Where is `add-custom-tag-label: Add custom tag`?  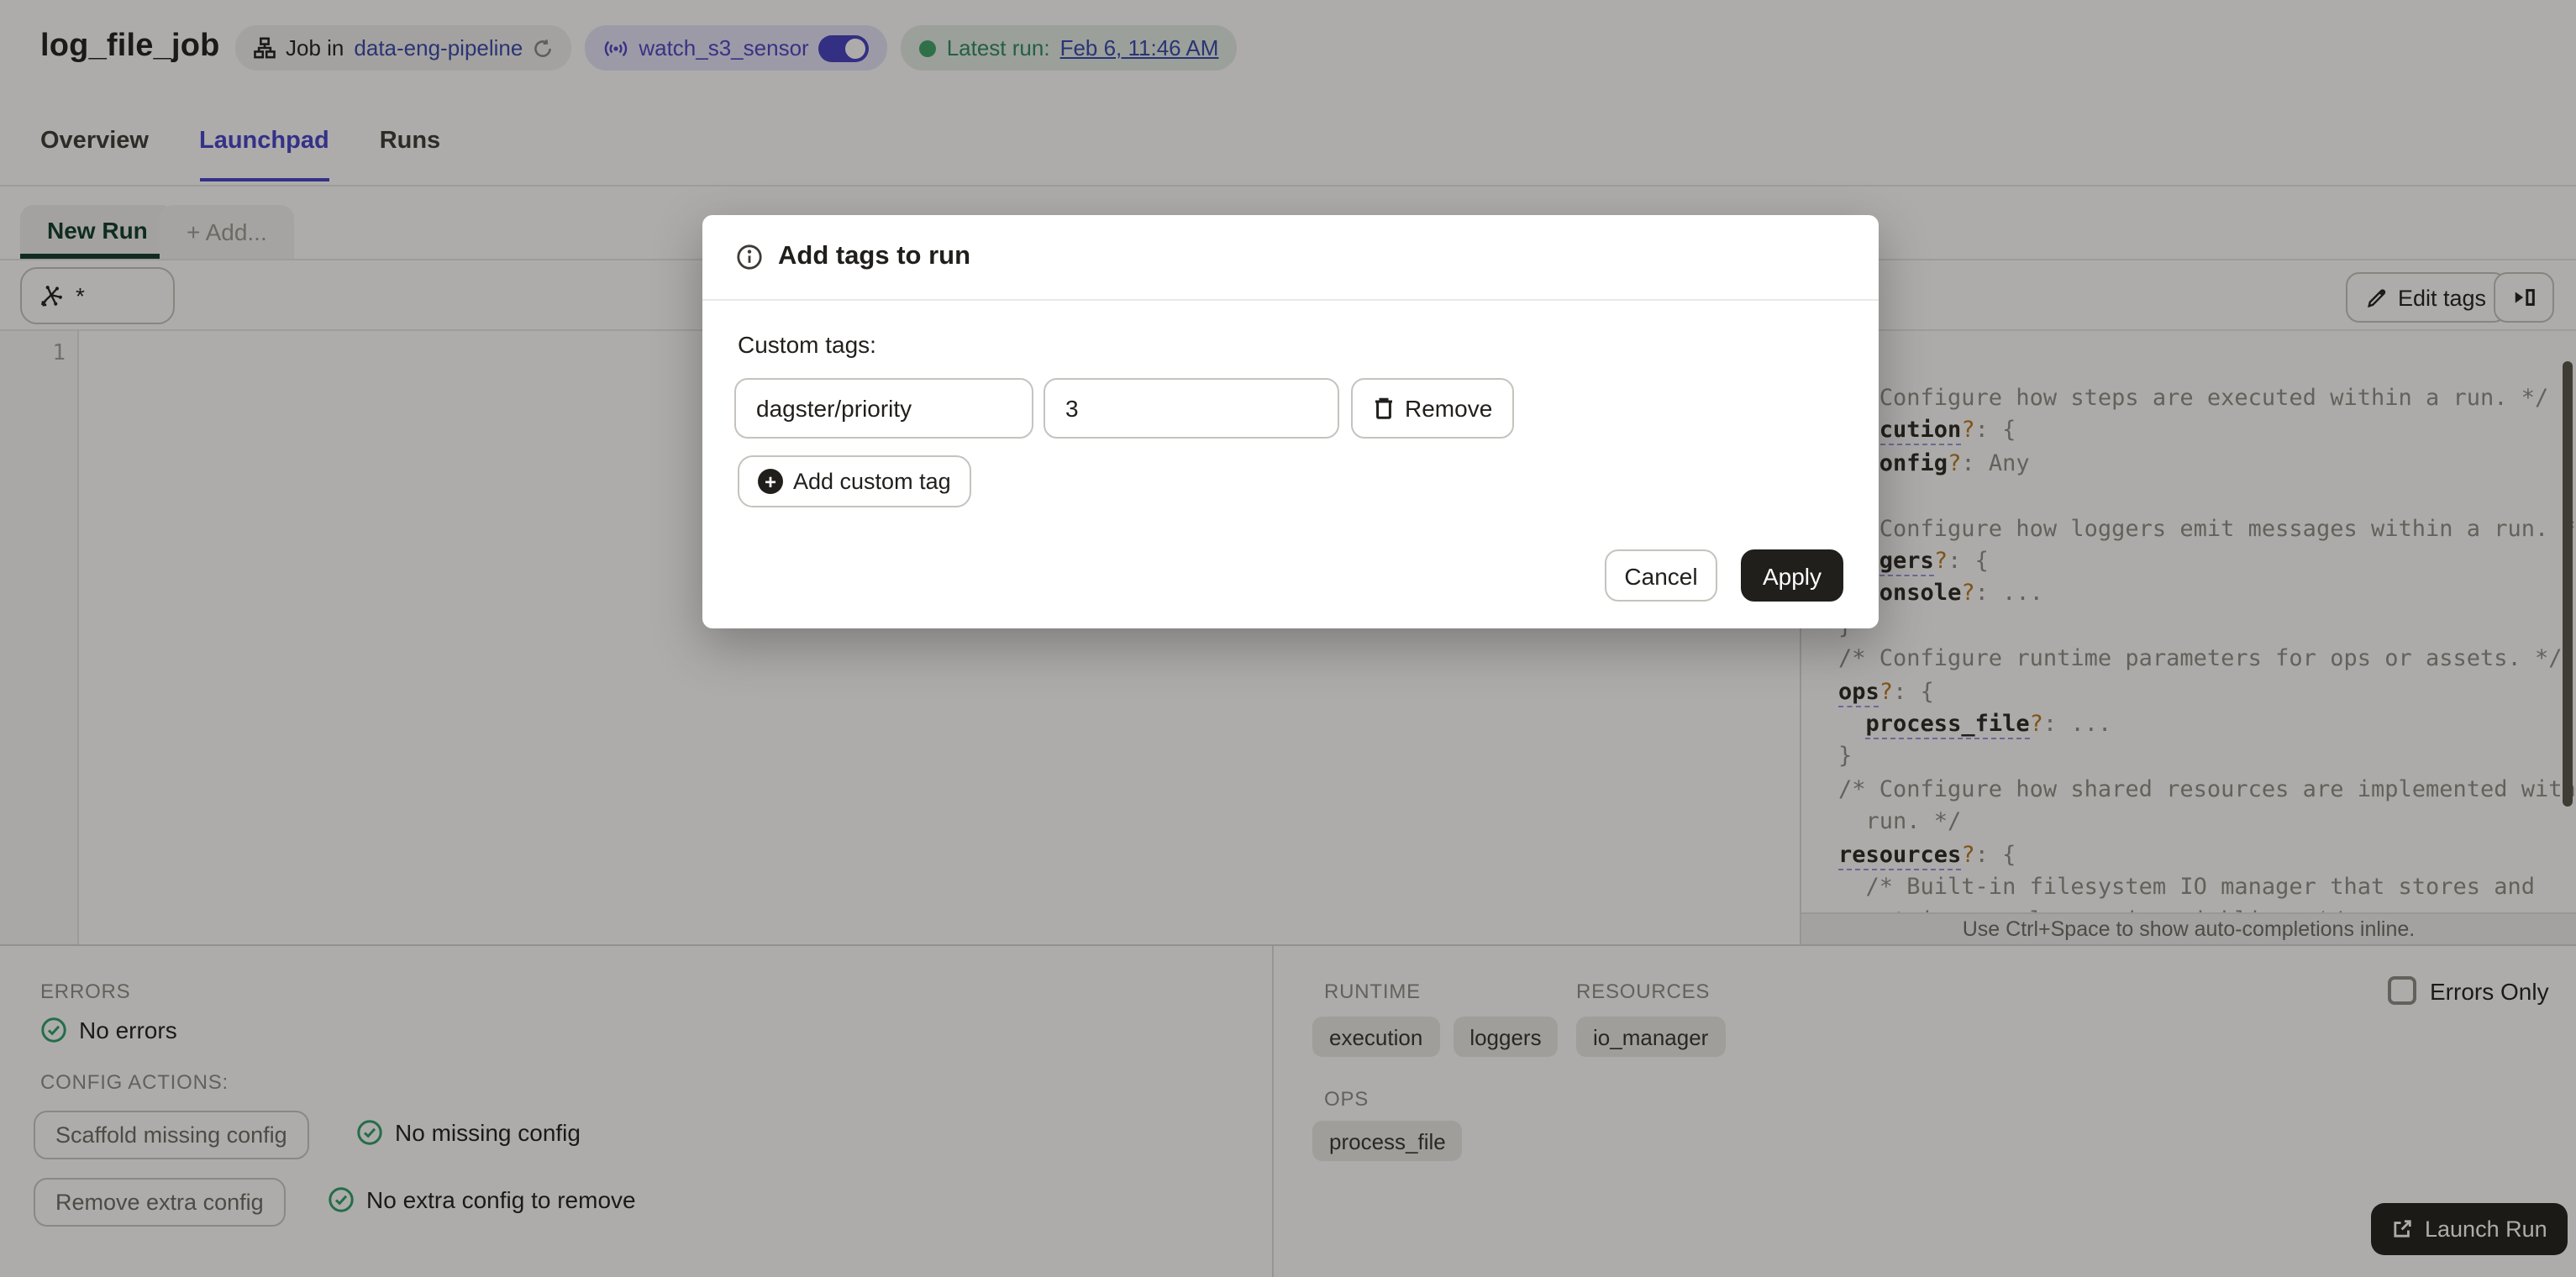 add-custom-tag-label: Add custom tag is located at coordinates (872, 481).